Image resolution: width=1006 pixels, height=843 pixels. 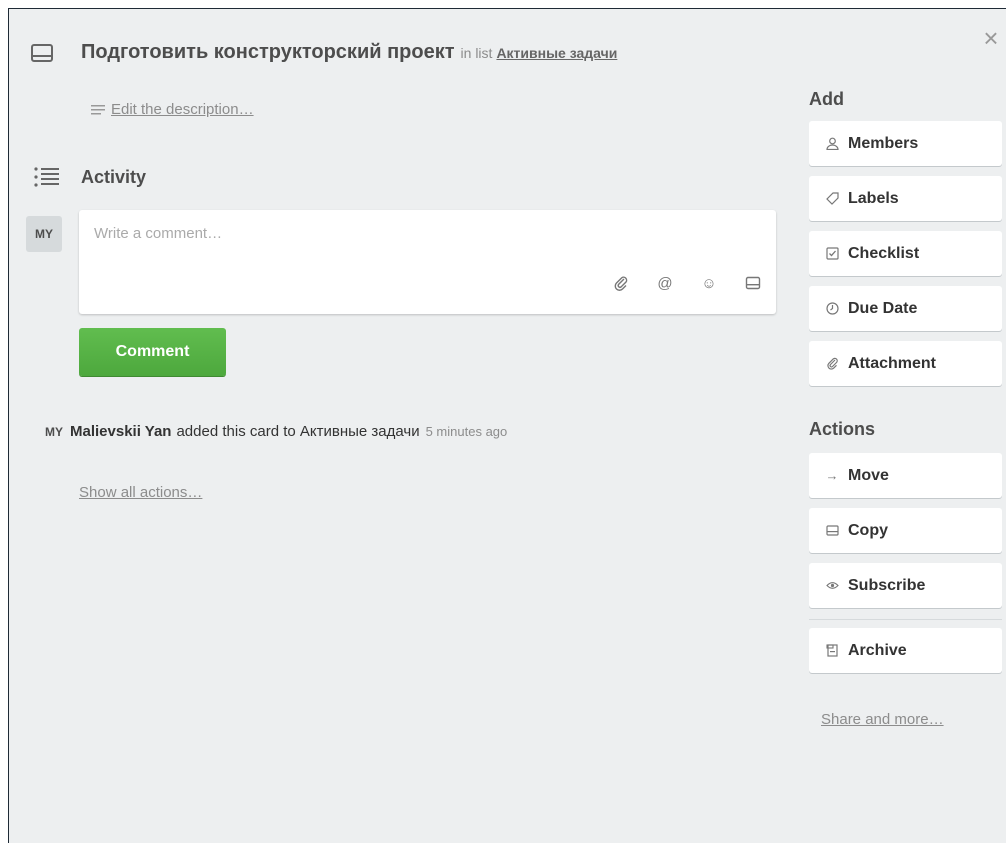 I want to click on due-date-button: Due Date, so click(x=905, y=308).